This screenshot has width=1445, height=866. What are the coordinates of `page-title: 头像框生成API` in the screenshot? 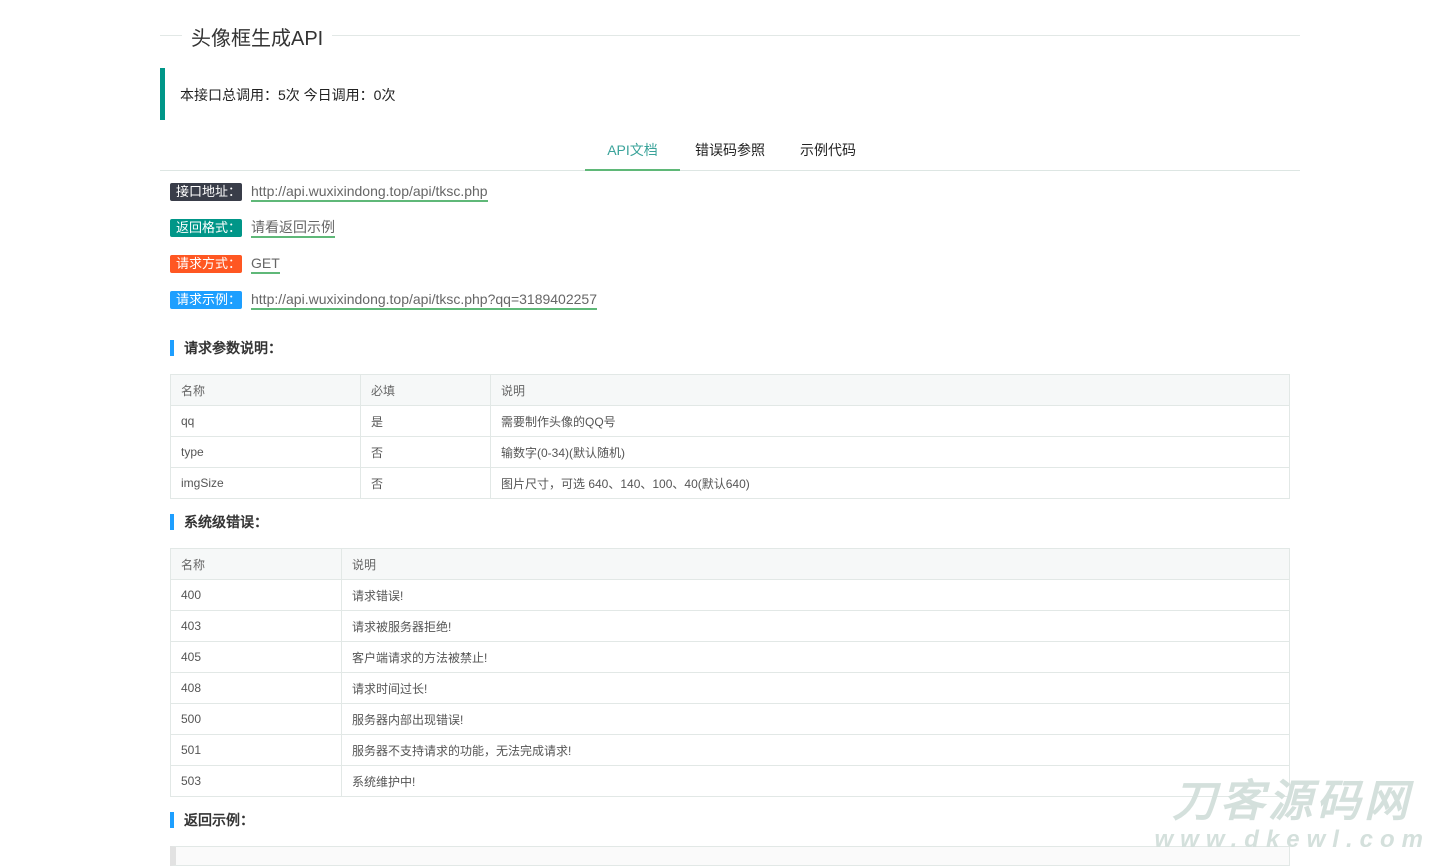 It's located at (257, 36).